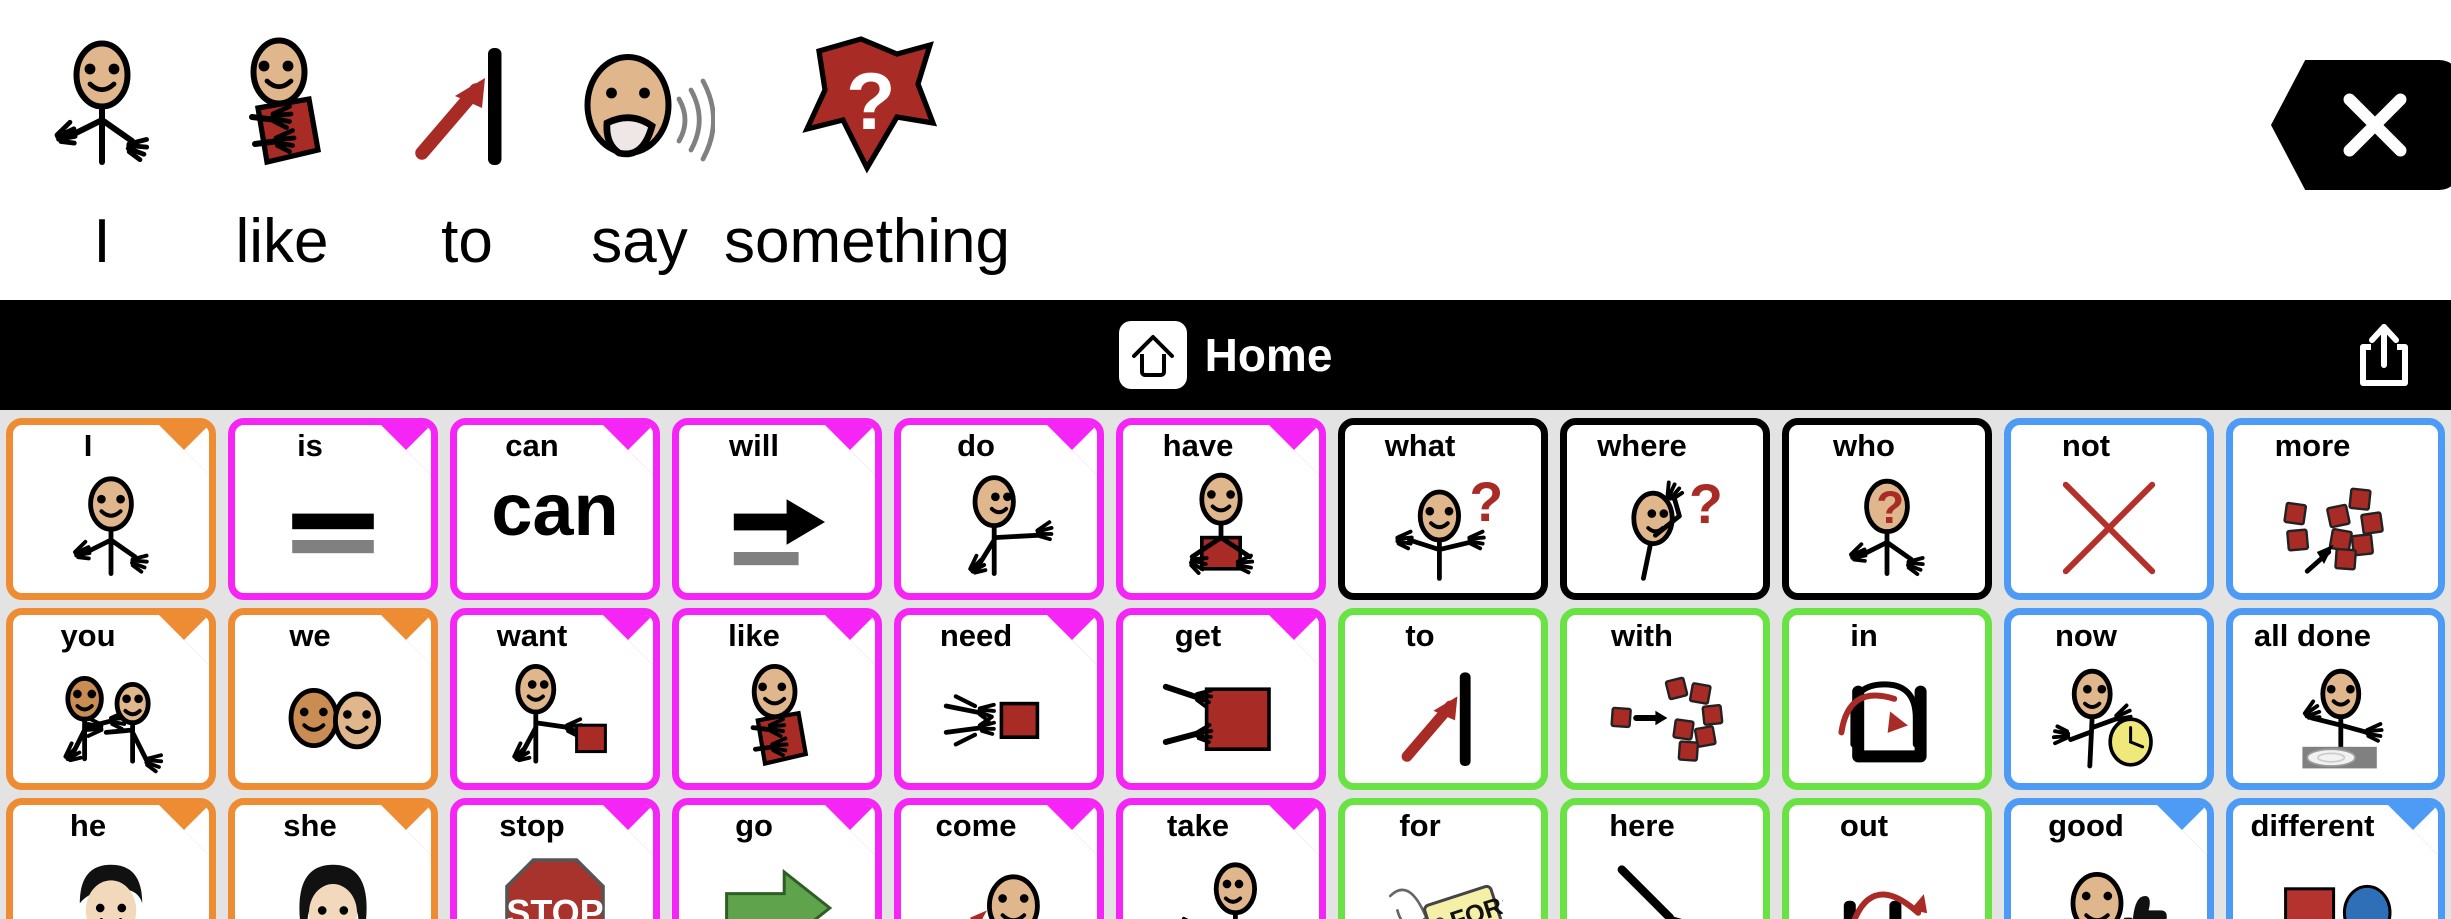 This screenshot has height=919, width=2451. I want to click on word-button-label: I, so click(88, 446).